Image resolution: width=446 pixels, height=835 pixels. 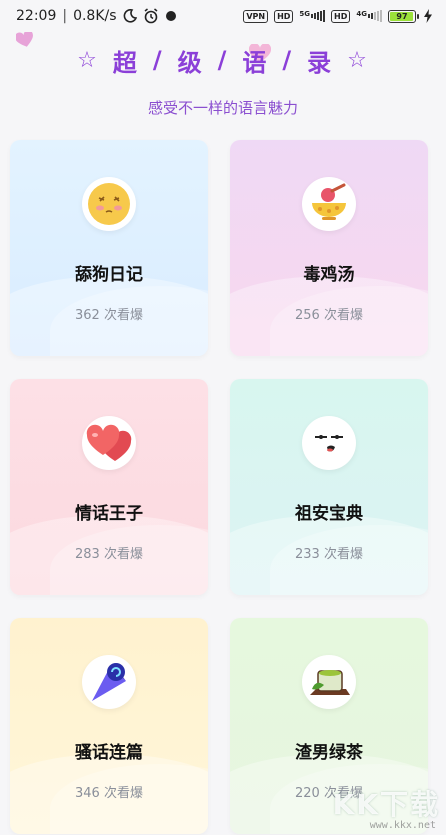 I want to click on card-view-count: 346 次看爆, so click(x=109, y=793).